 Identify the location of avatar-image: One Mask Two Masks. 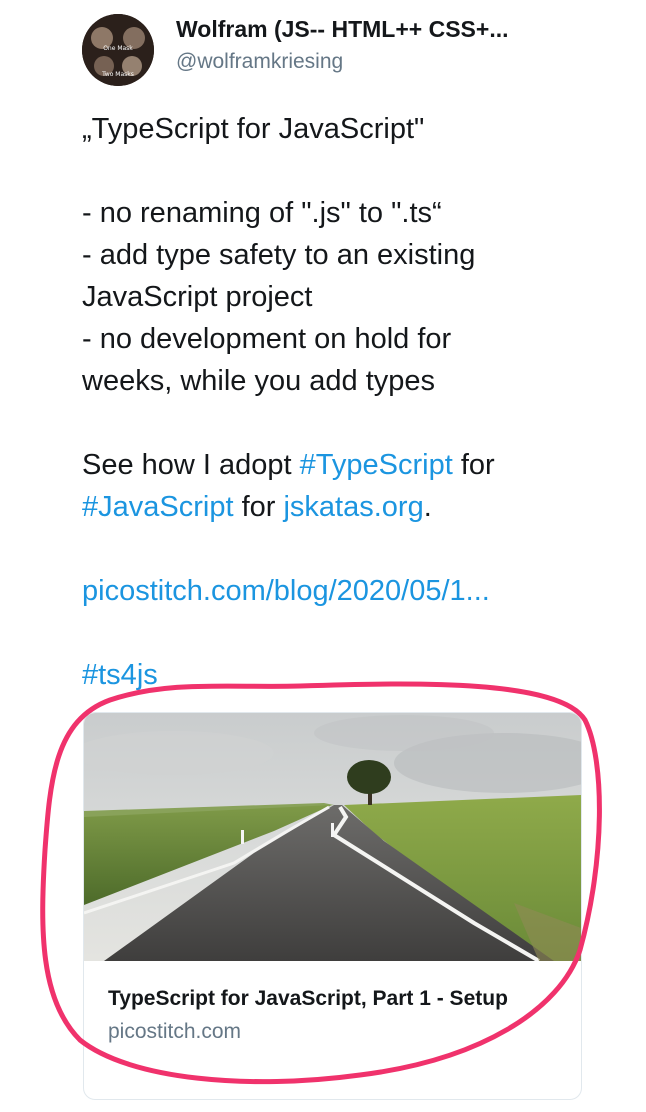
(118, 50).